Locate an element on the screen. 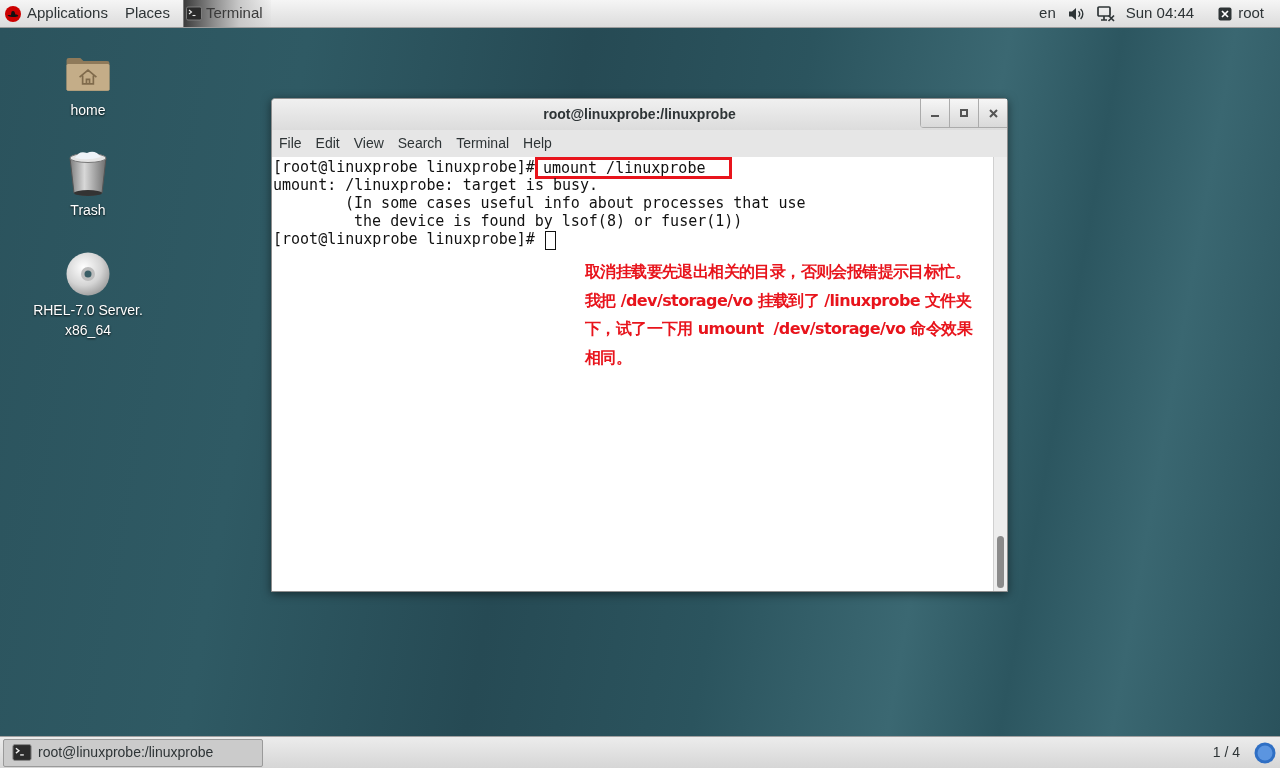  hat-logo-icon is located at coordinates (13, 13).